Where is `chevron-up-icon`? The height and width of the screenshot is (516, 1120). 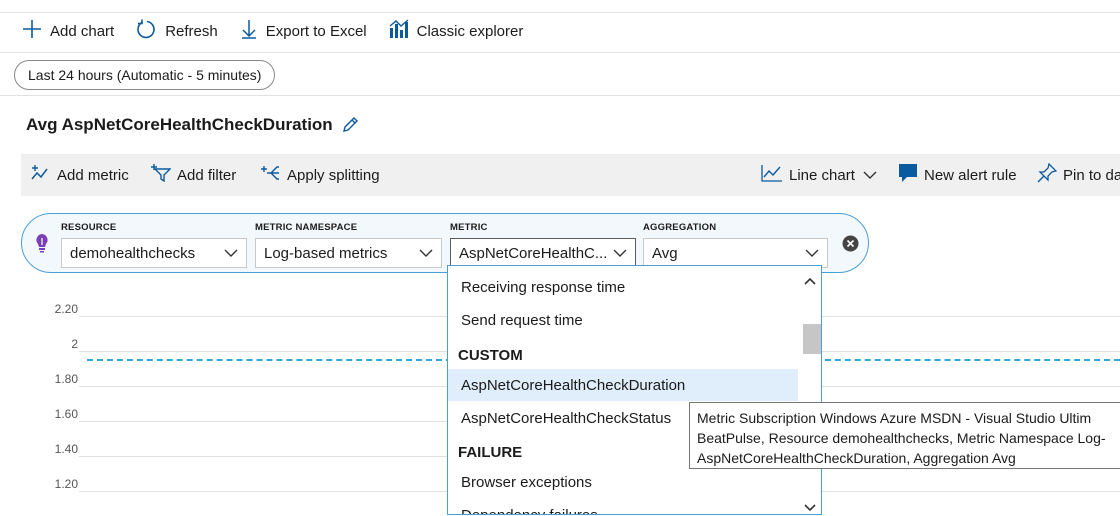
chevron-up-icon is located at coordinates (810, 281).